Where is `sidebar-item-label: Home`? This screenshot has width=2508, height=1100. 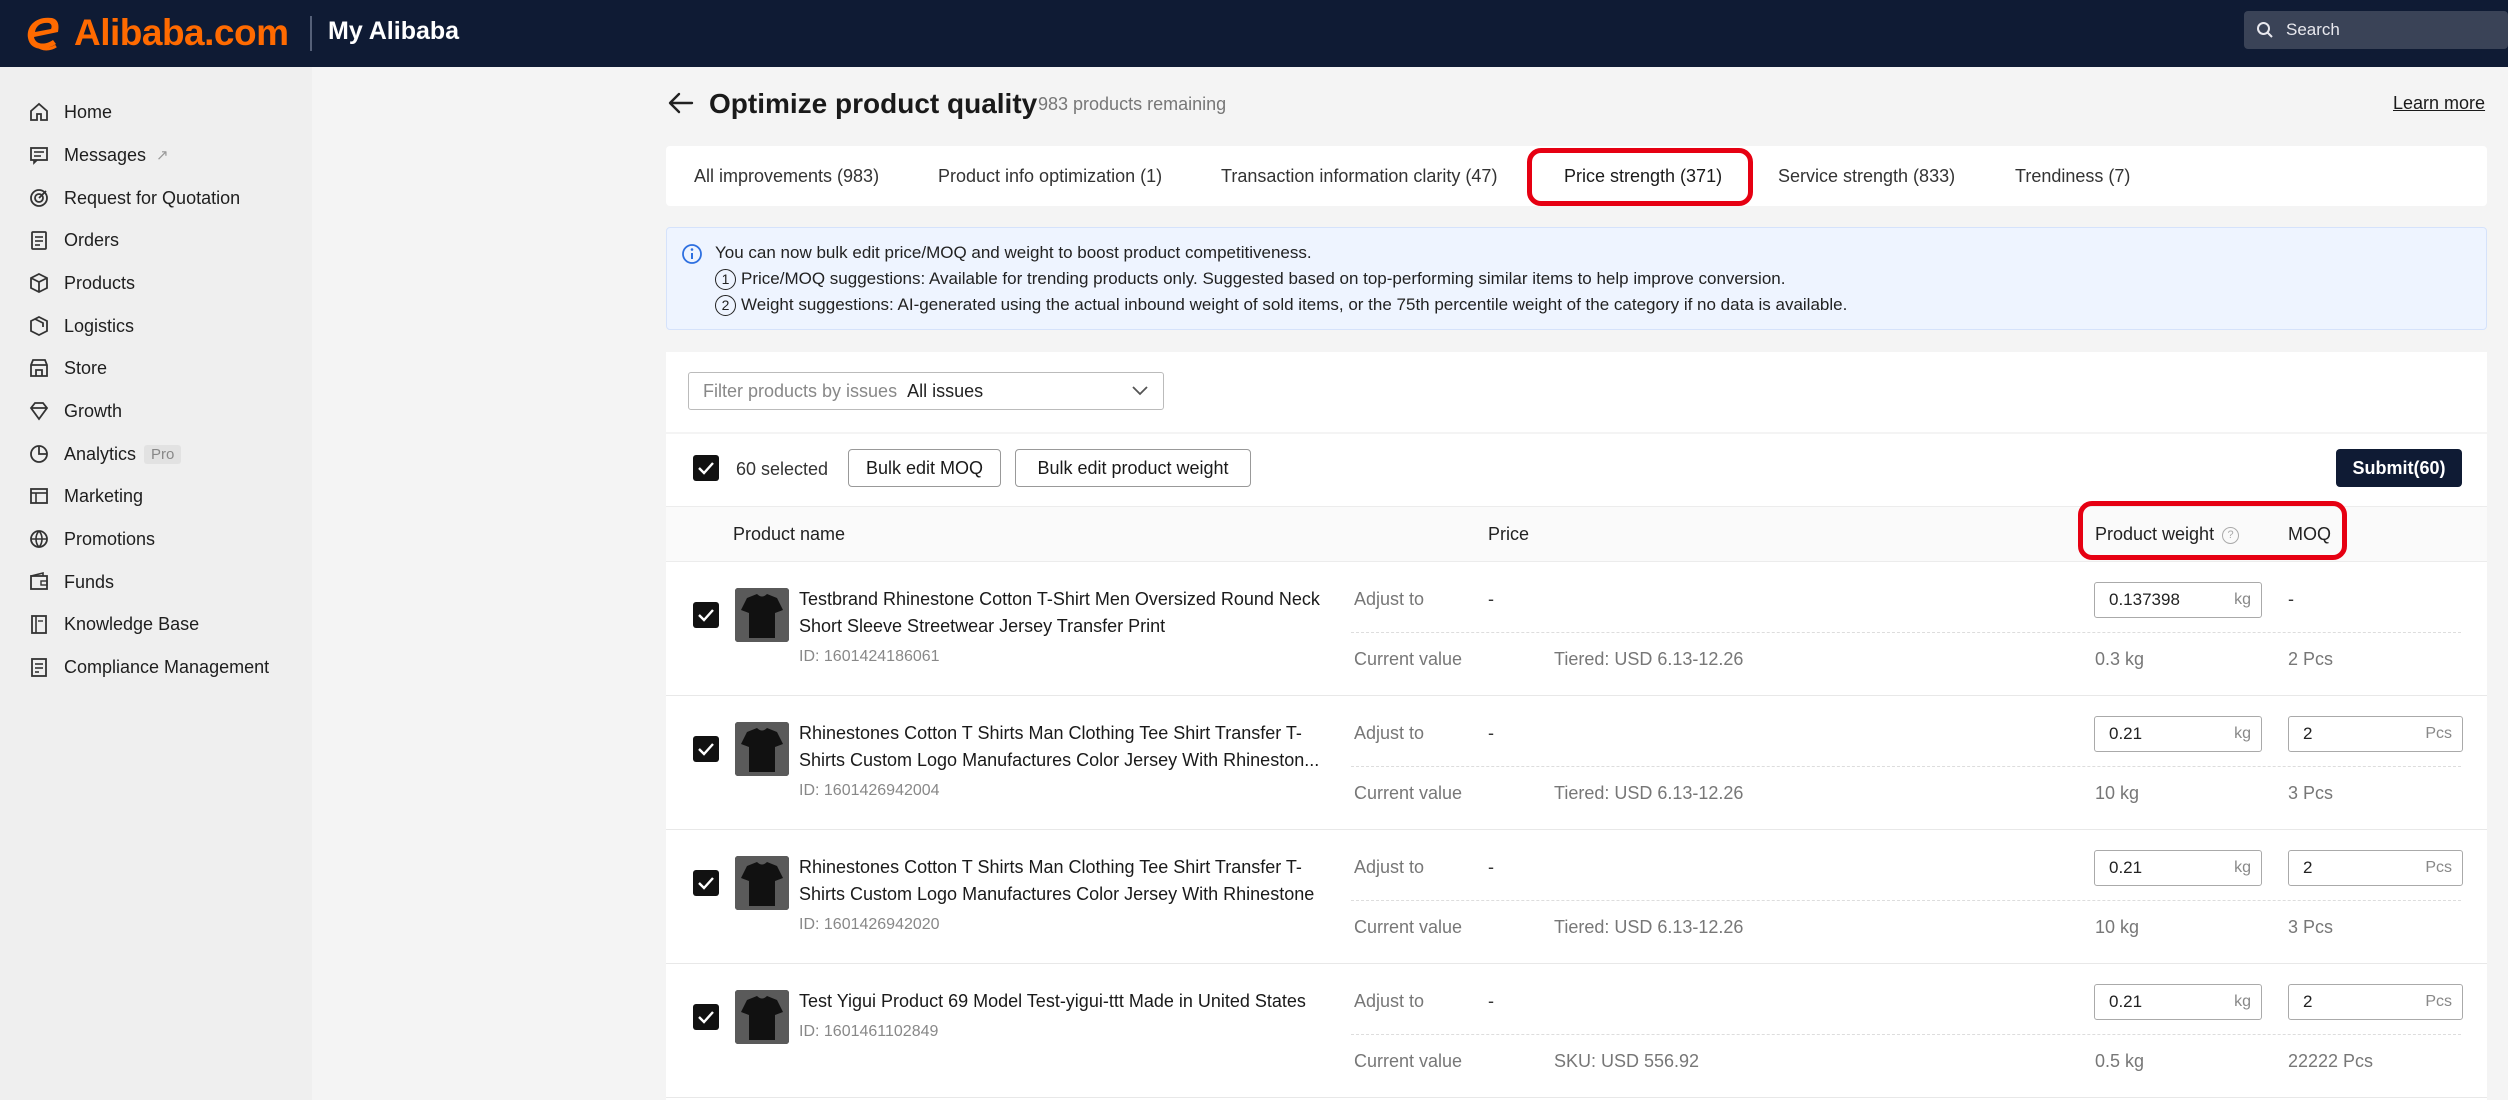 sidebar-item-label: Home is located at coordinates (88, 111).